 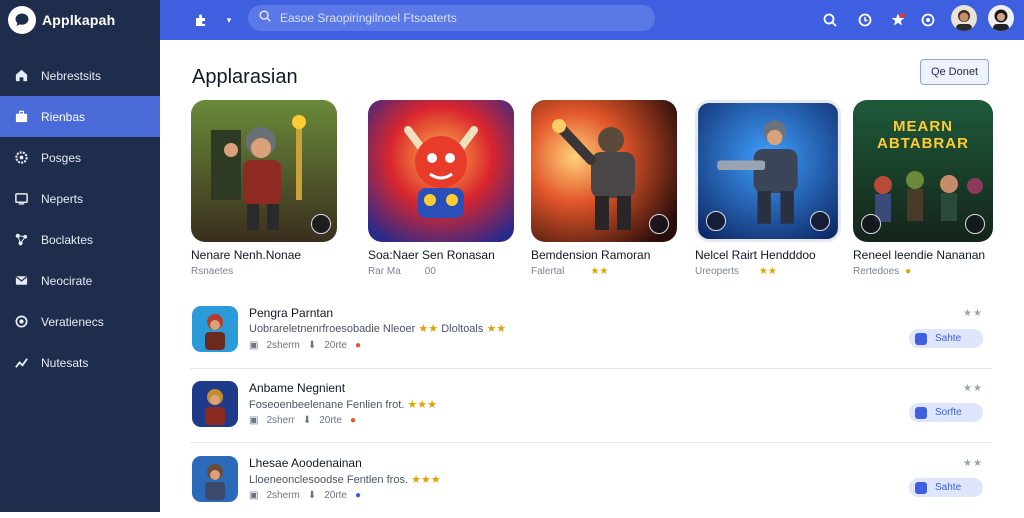 I want to click on row-description: Lloeneonclesoodse Fentlen fros. ★★★, so click(x=345, y=480).